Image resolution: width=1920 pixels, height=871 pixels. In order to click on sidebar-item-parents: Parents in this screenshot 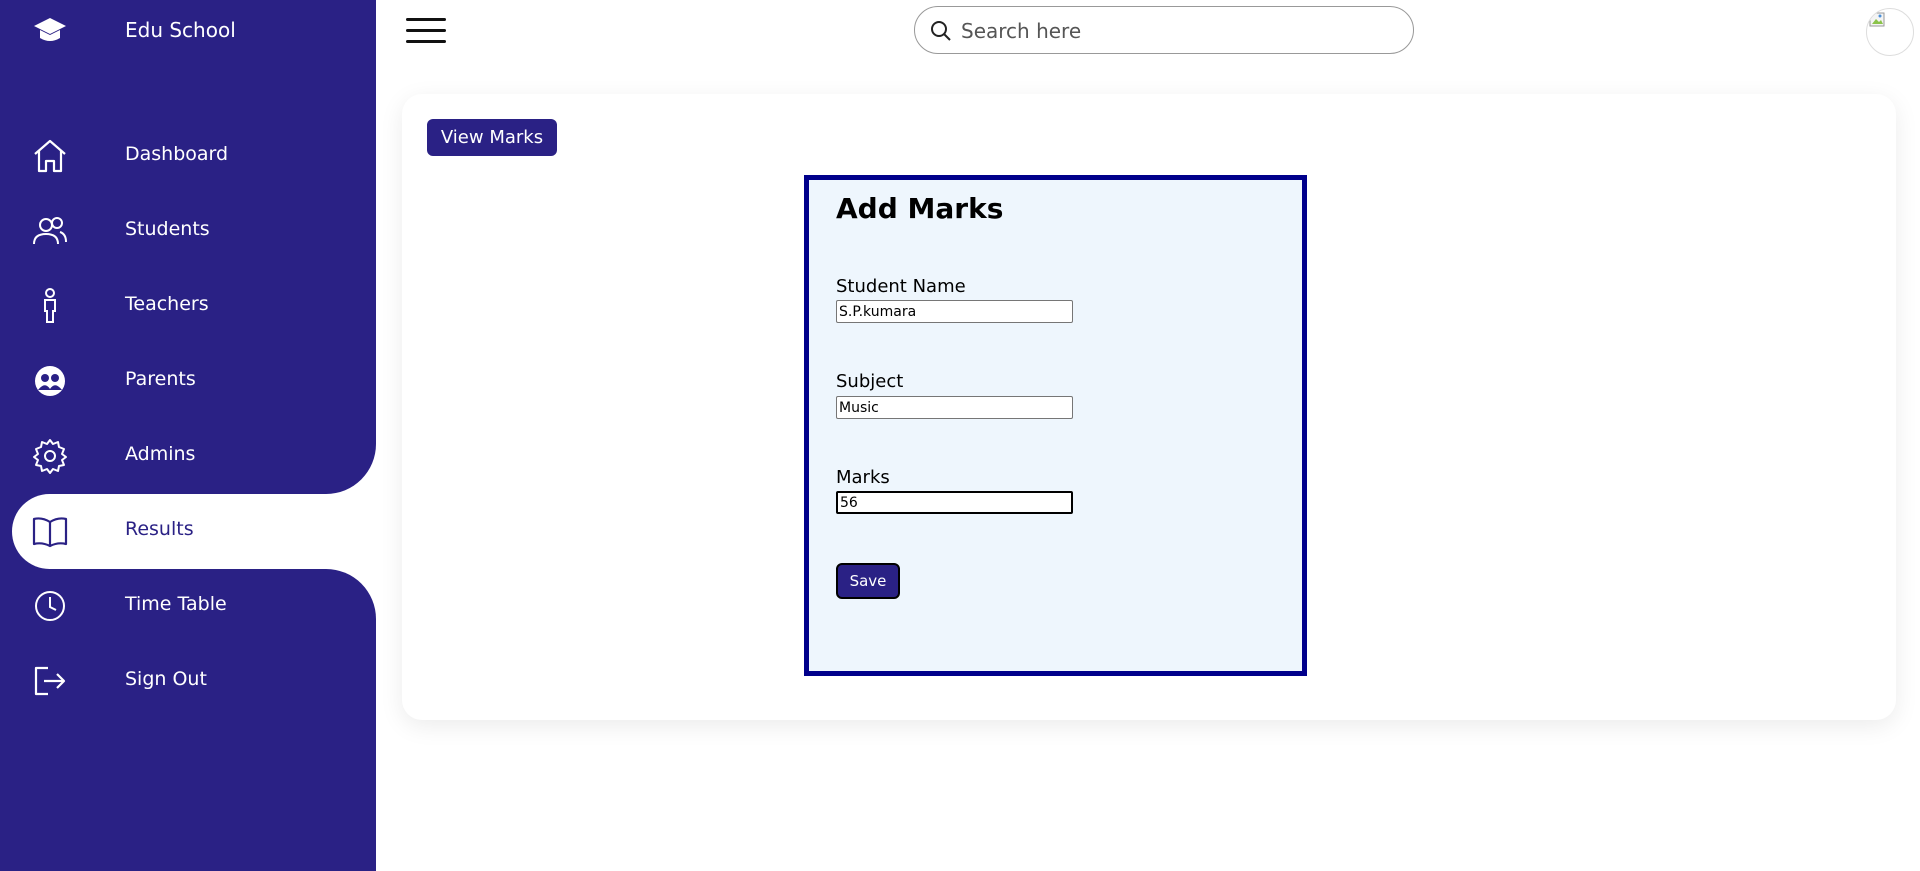, I will do `click(188, 381)`.